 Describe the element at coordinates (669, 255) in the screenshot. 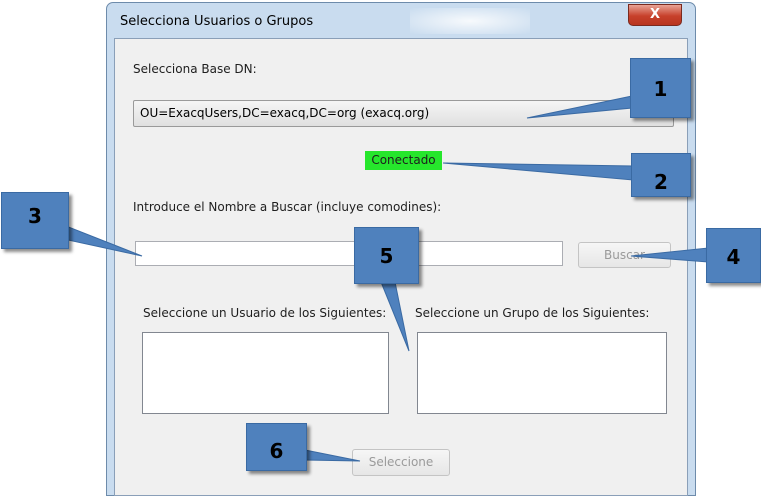

I see `callout-4-pointer` at that location.